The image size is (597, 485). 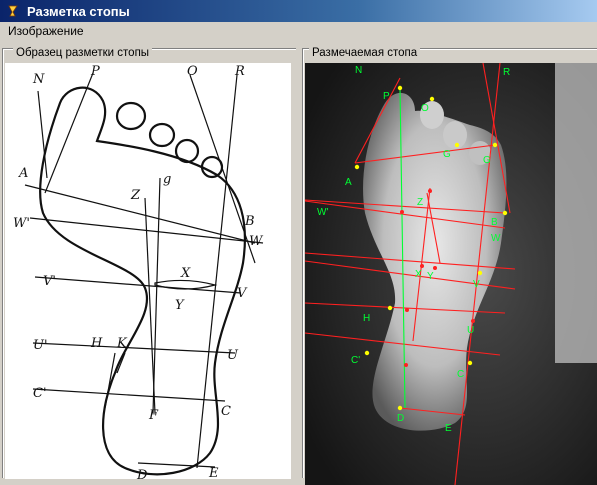 What do you see at coordinates (576, 213) in the screenshot?
I see `xray-frame-edge` at bounding box center [576, 213].